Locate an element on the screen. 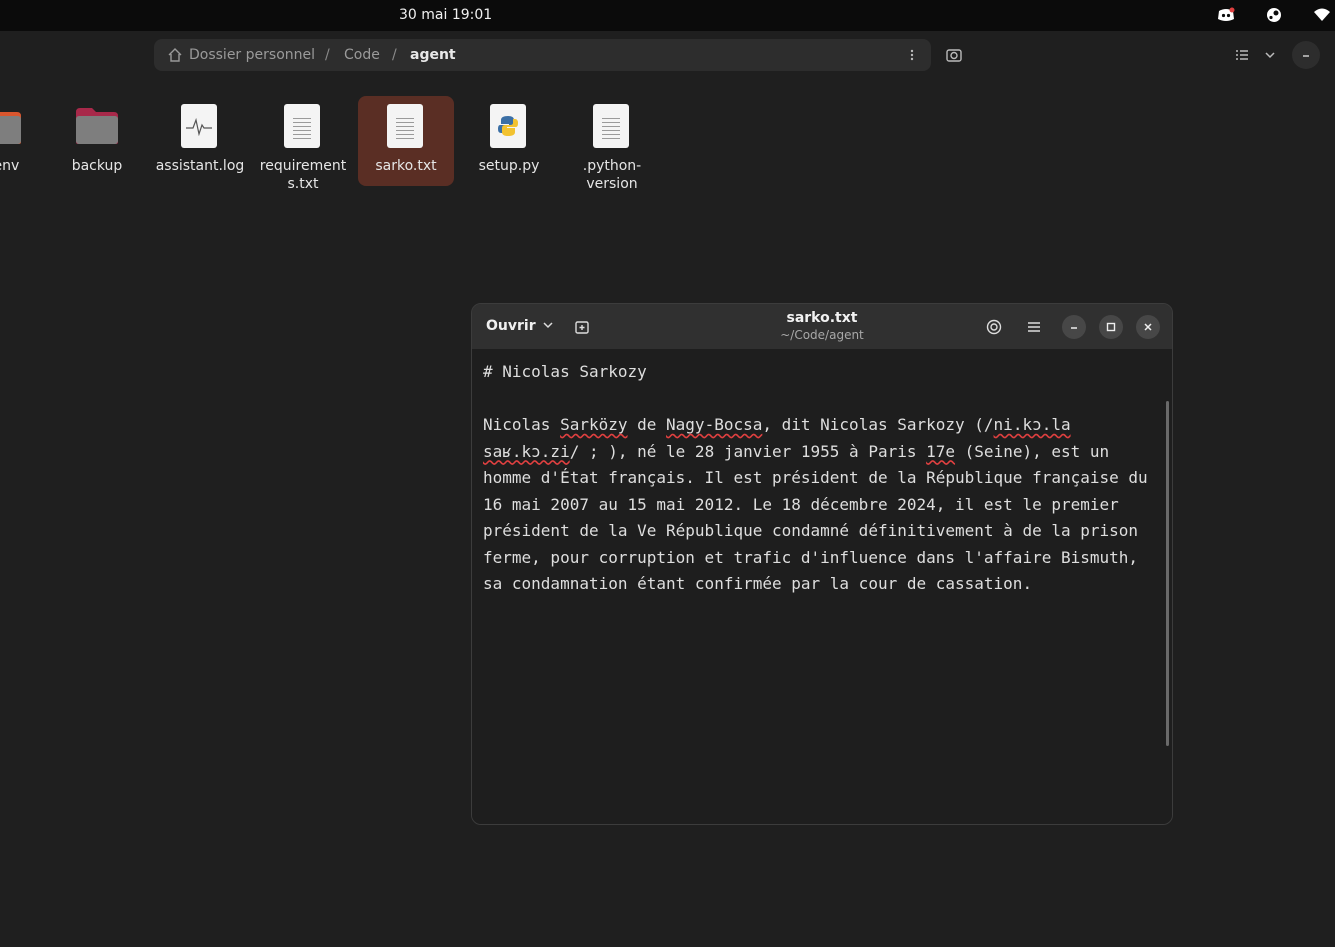 The height and width of the screenshot is (947, 1335). file-name: sarko.txt is located at coordinates (406, 166).